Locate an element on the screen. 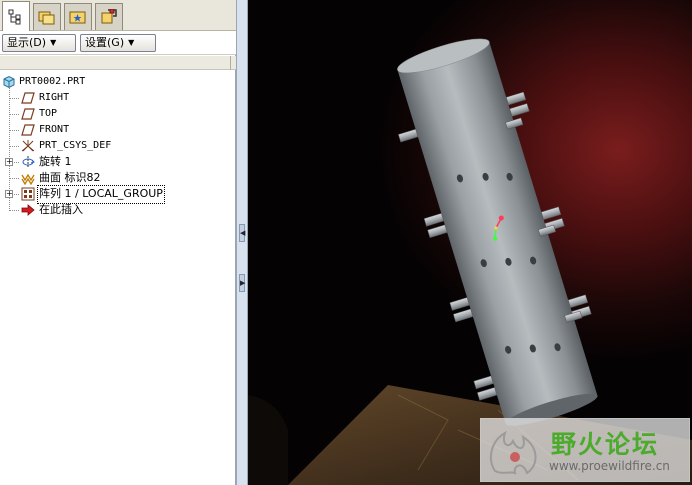  tab-model-tree is located at coordinates (16, 16).